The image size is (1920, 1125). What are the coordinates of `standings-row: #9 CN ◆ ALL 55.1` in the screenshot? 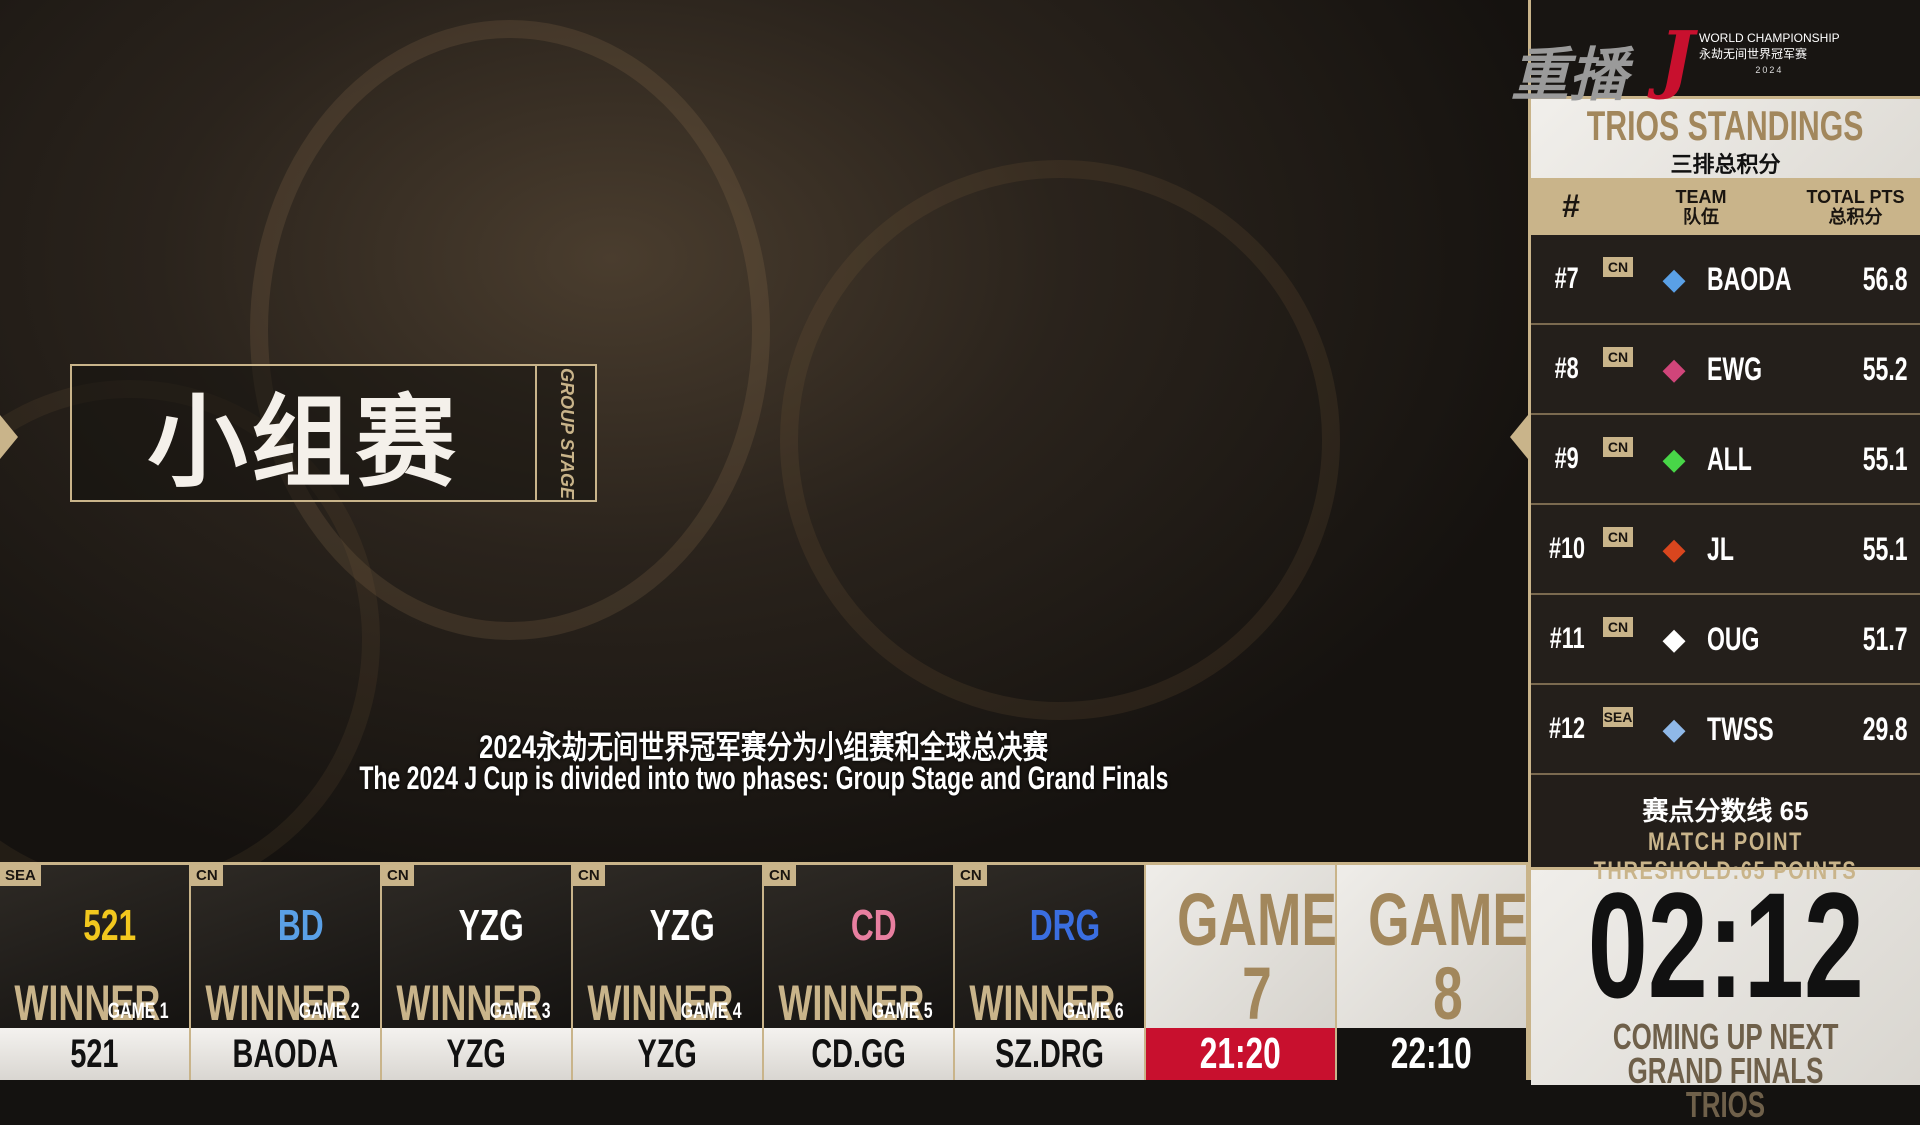 It's located at (1725, 460).